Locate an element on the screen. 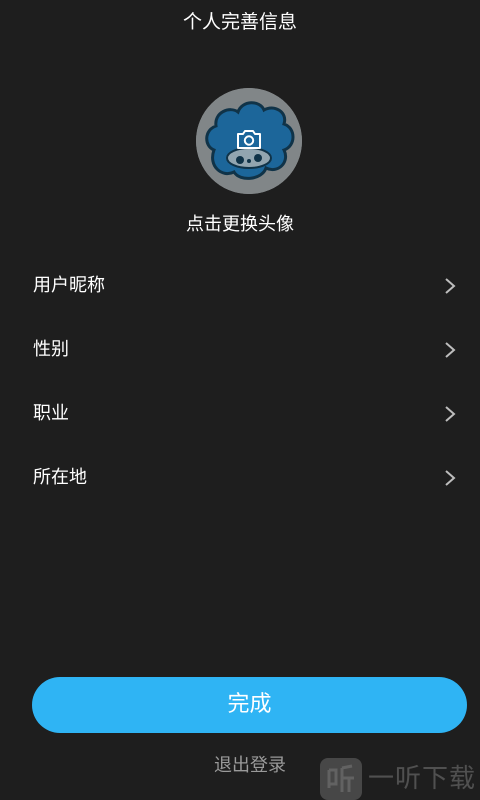  page-title: 个人完善信息 is located at coordinates (239, 22).